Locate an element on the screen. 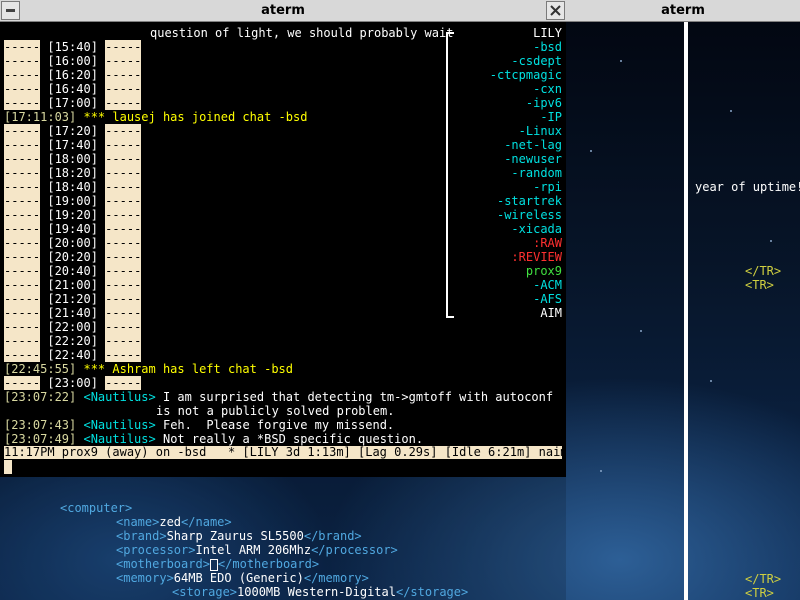 The height and width of the screenshot is (600, 800). close-button is located at coordinates (555, 10).